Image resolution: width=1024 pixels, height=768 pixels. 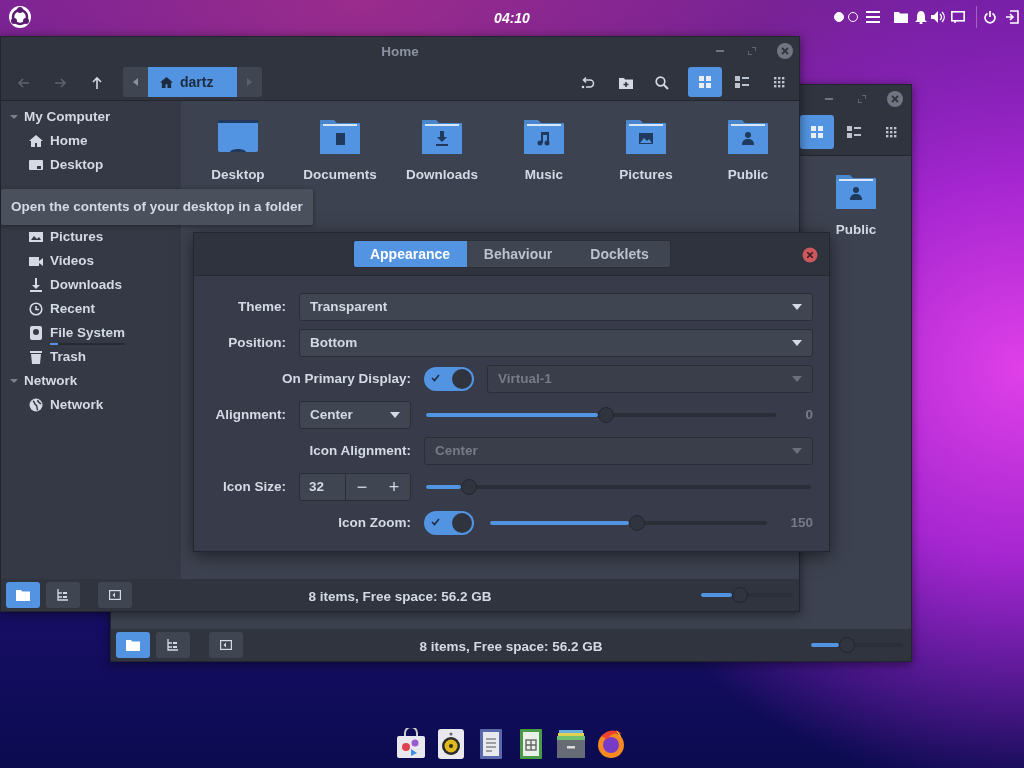 I want to click on clock: 04:10, so click(x=512, y=18).